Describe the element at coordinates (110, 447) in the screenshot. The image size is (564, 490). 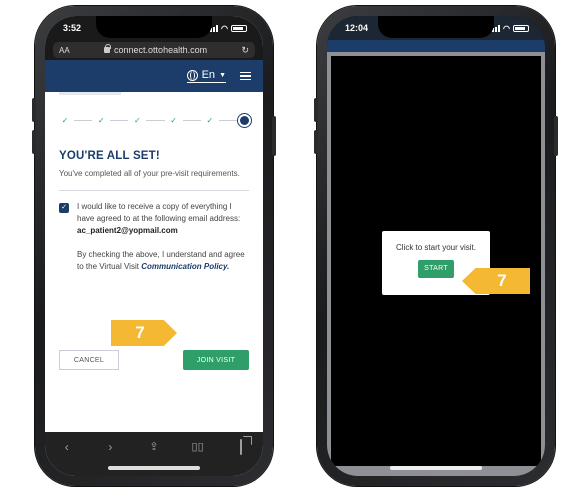
I see `forward-icon: ›` at that location.